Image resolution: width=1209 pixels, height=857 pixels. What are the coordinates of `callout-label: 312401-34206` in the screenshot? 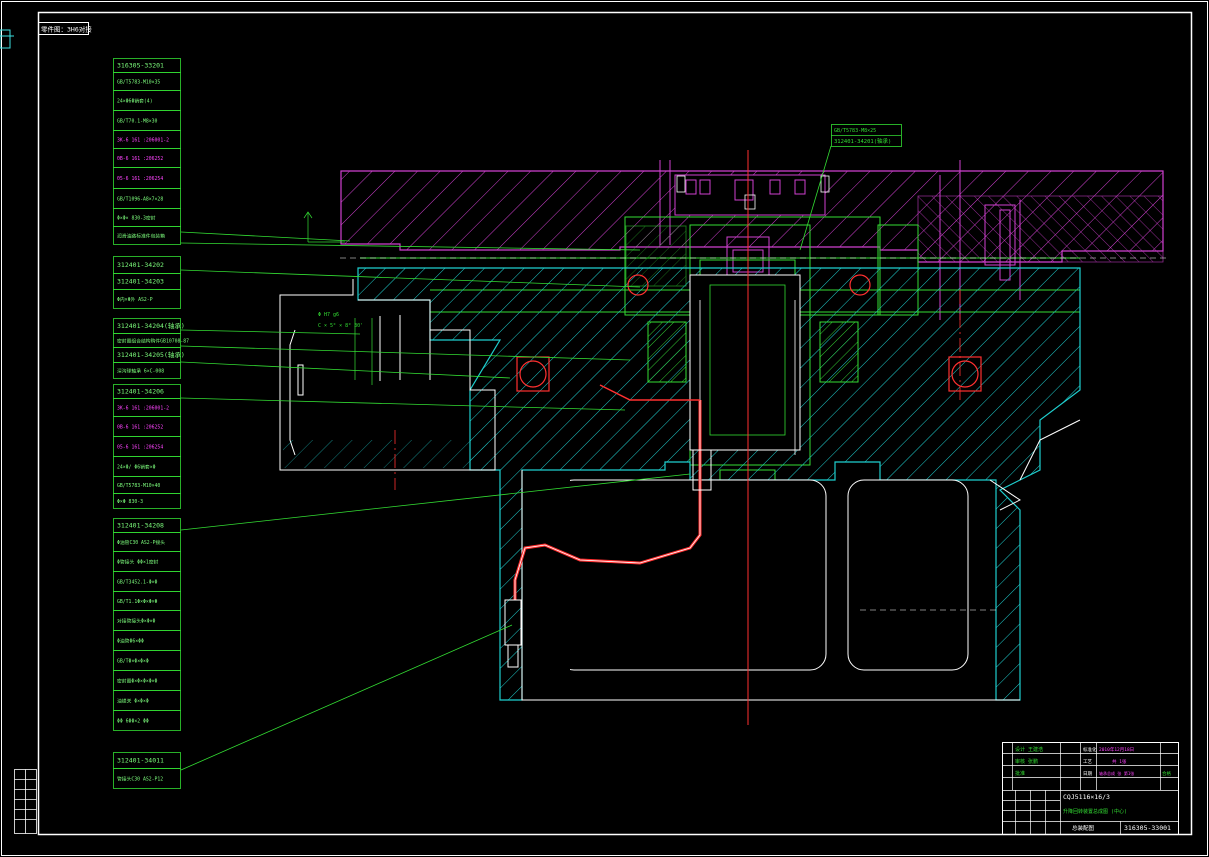 It's located at (140, 392).